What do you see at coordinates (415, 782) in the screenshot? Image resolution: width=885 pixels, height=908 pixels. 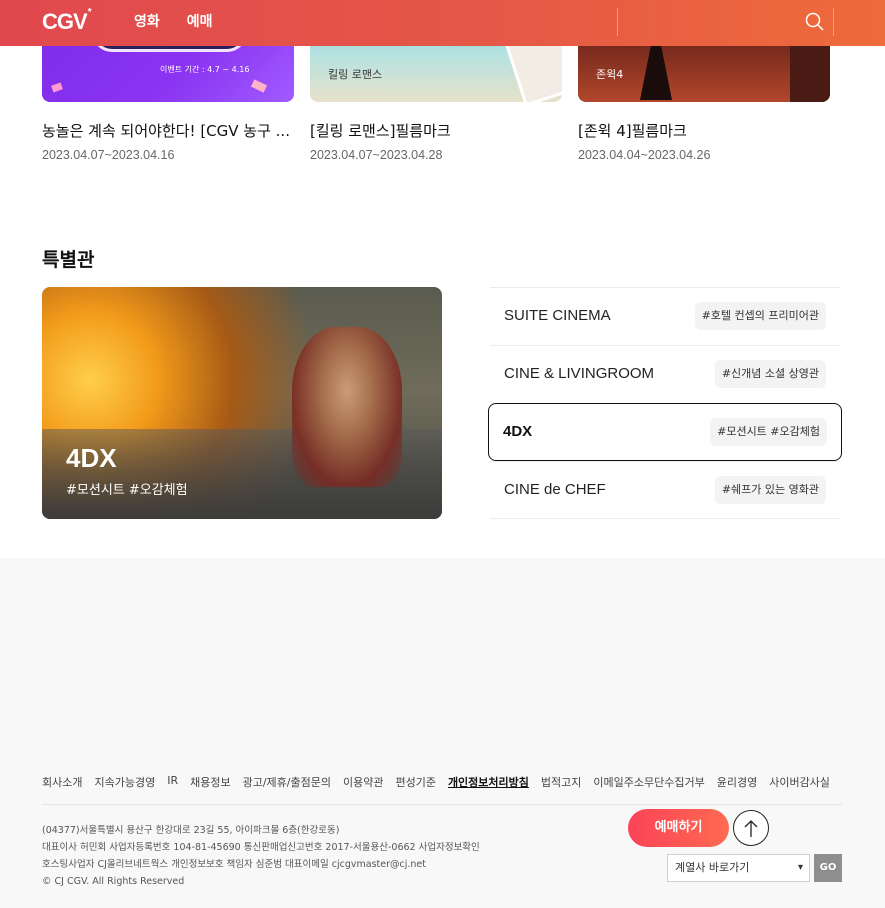 I see `footer-link: 편성기준` at bounding box center [415, 782].